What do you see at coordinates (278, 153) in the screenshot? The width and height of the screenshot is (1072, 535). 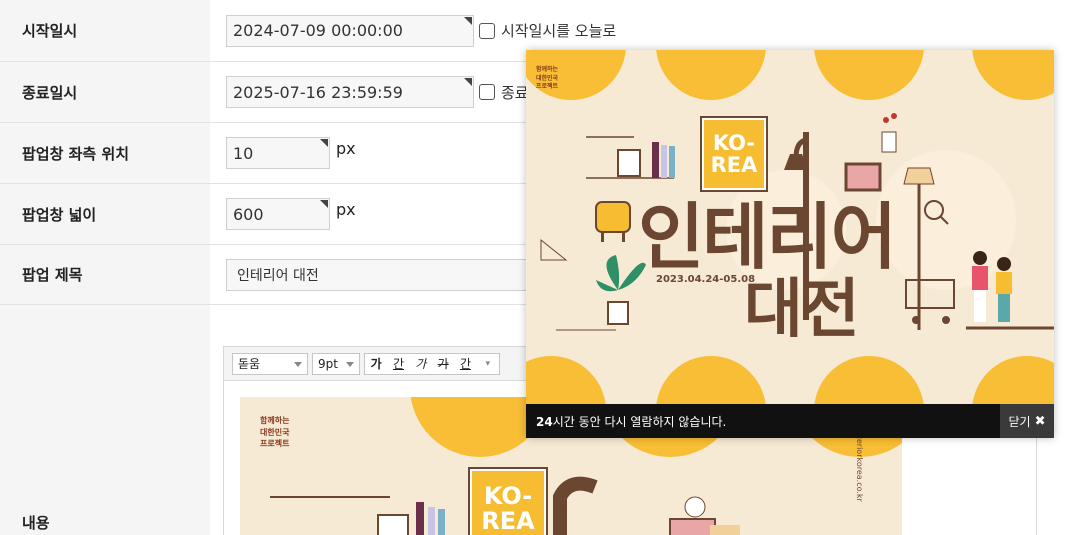 I see `left-position-input: 10` at bounding box center [278, 153].